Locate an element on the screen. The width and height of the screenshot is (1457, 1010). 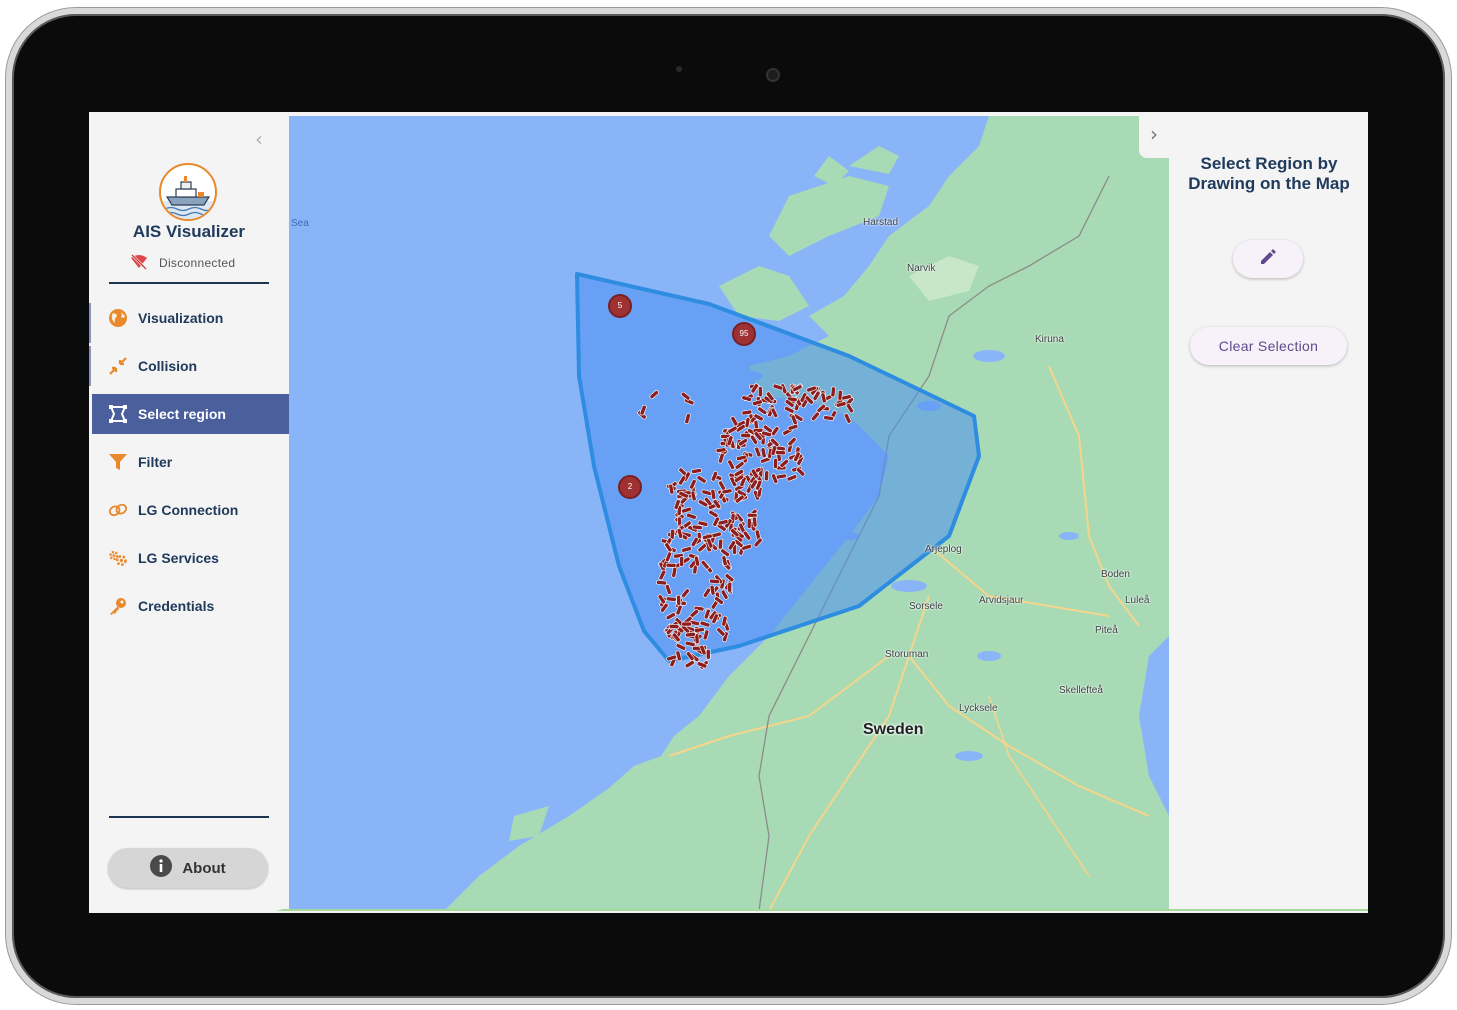
country-label: Sweden is located at coordinates (893, 729).